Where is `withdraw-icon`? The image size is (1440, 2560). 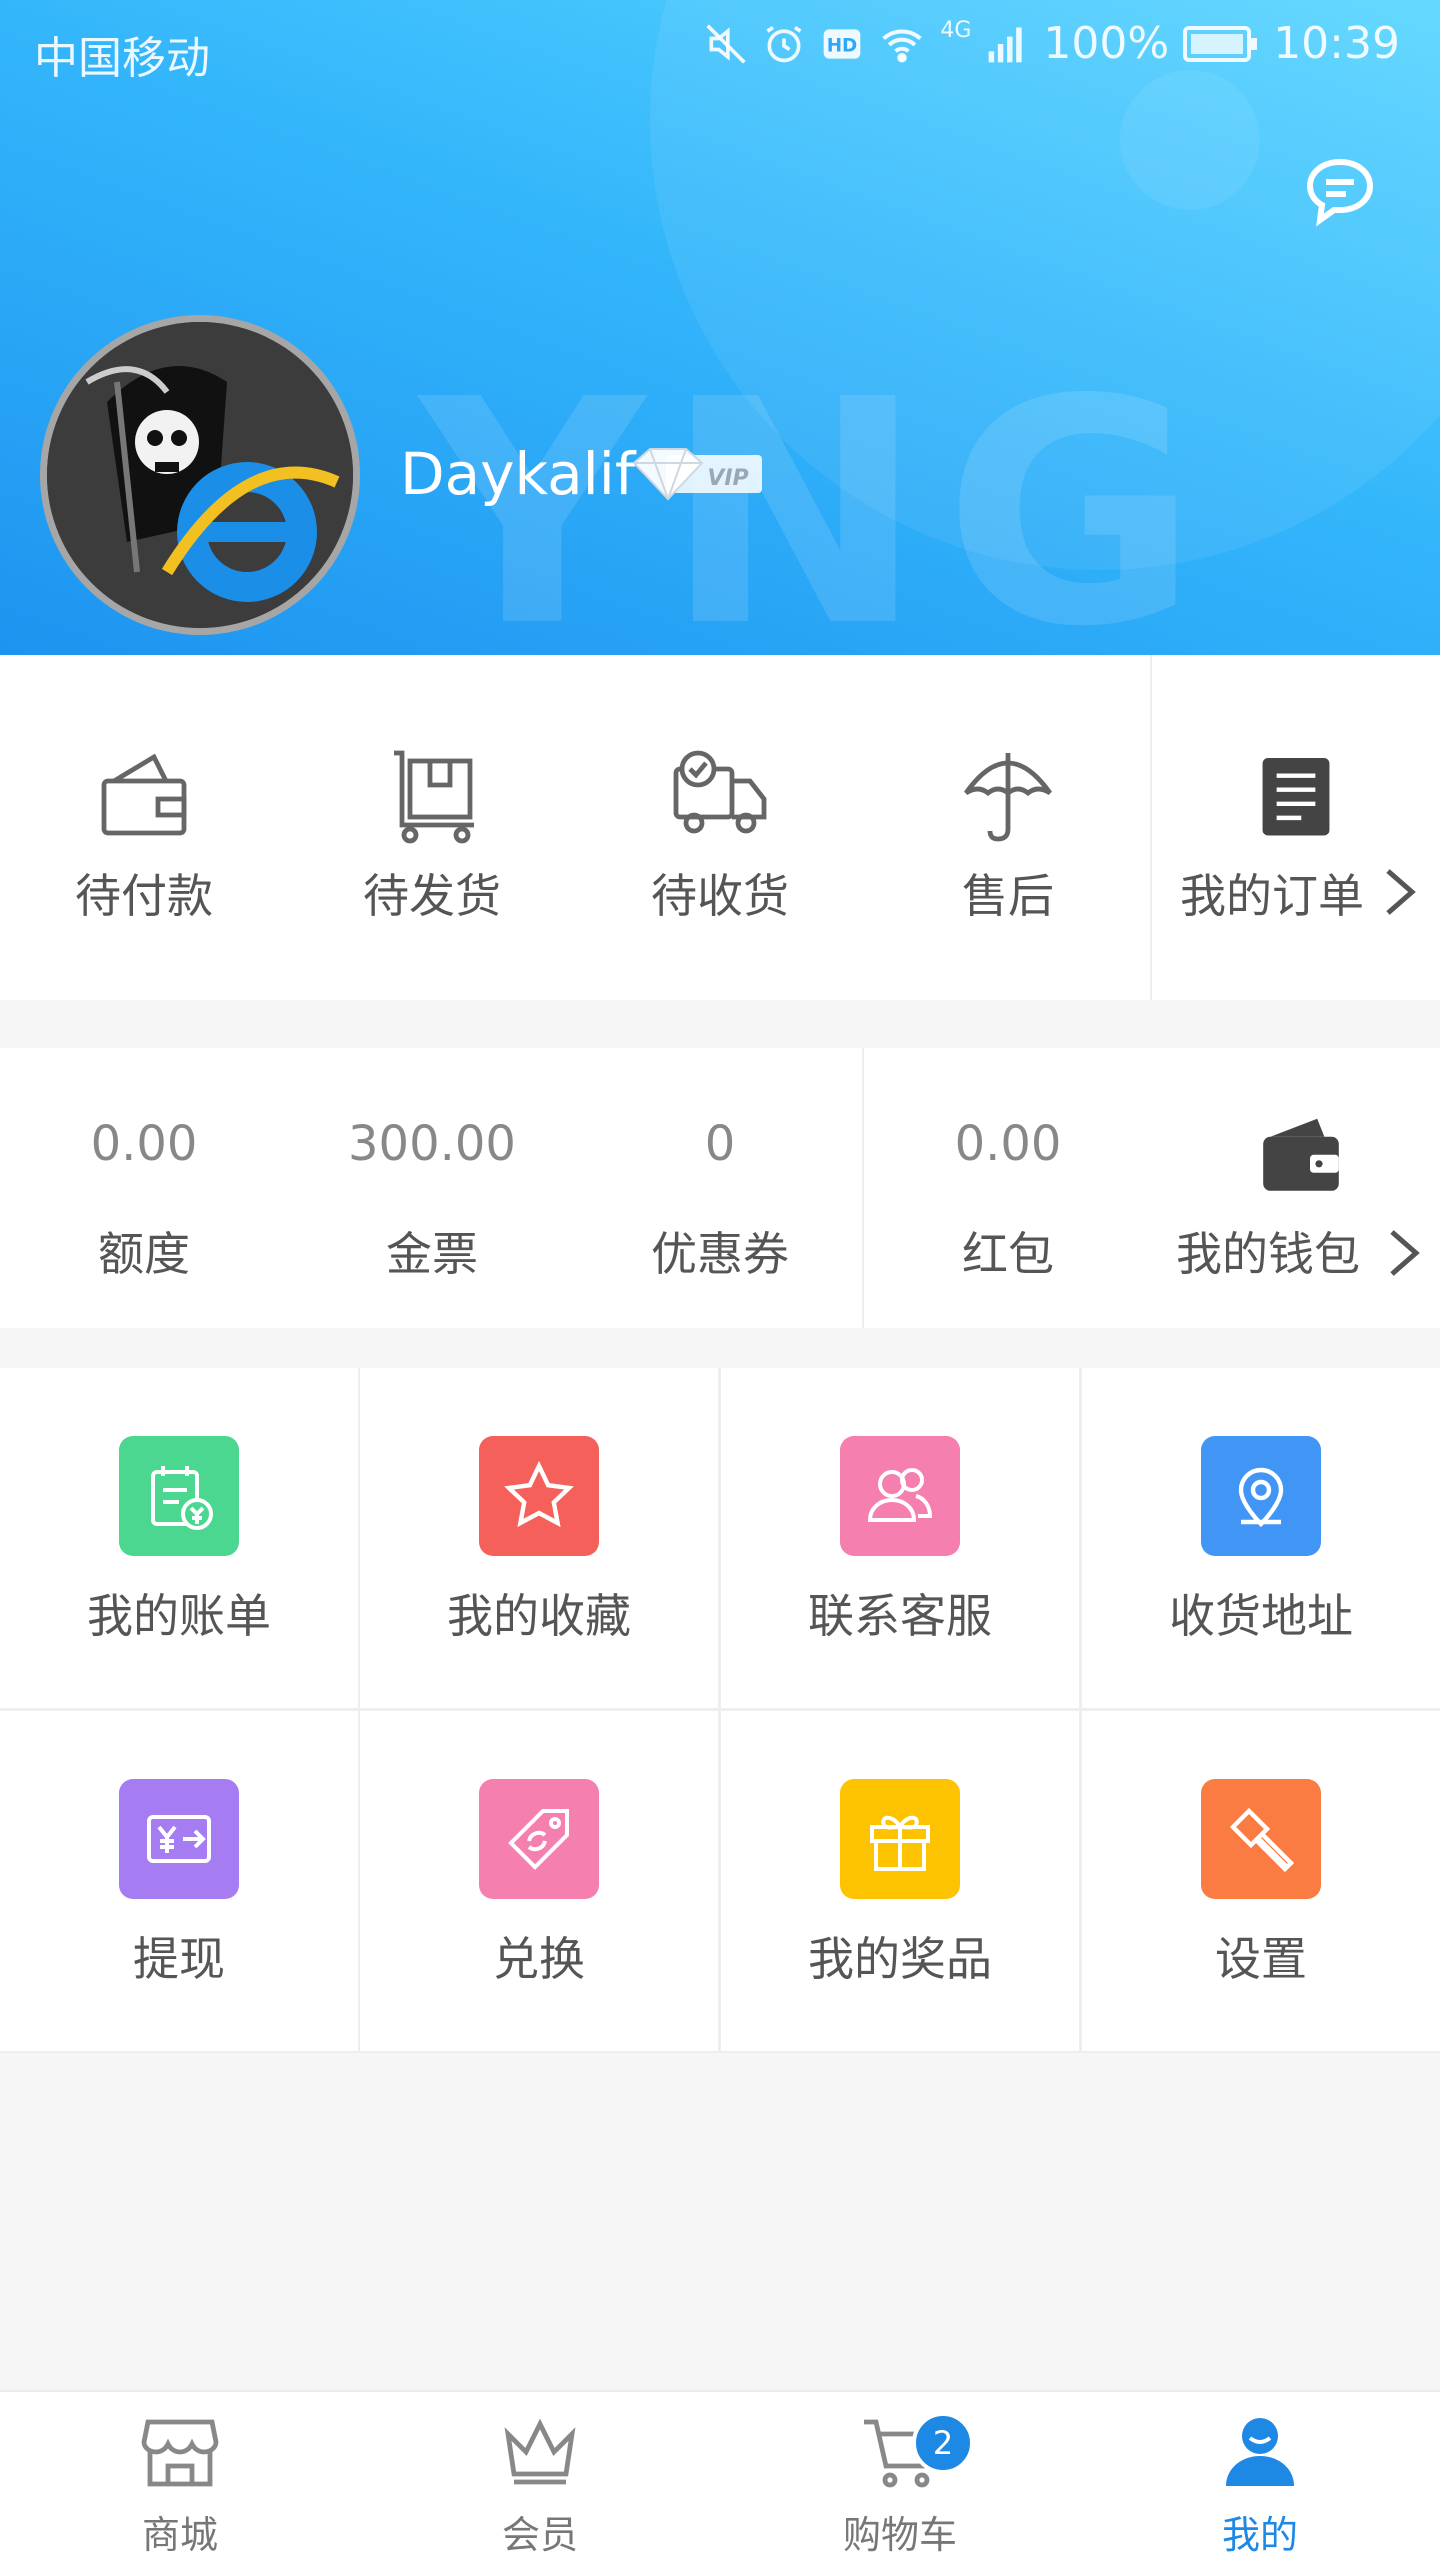
withdraw-icon is located at coordinates (179, 1839).